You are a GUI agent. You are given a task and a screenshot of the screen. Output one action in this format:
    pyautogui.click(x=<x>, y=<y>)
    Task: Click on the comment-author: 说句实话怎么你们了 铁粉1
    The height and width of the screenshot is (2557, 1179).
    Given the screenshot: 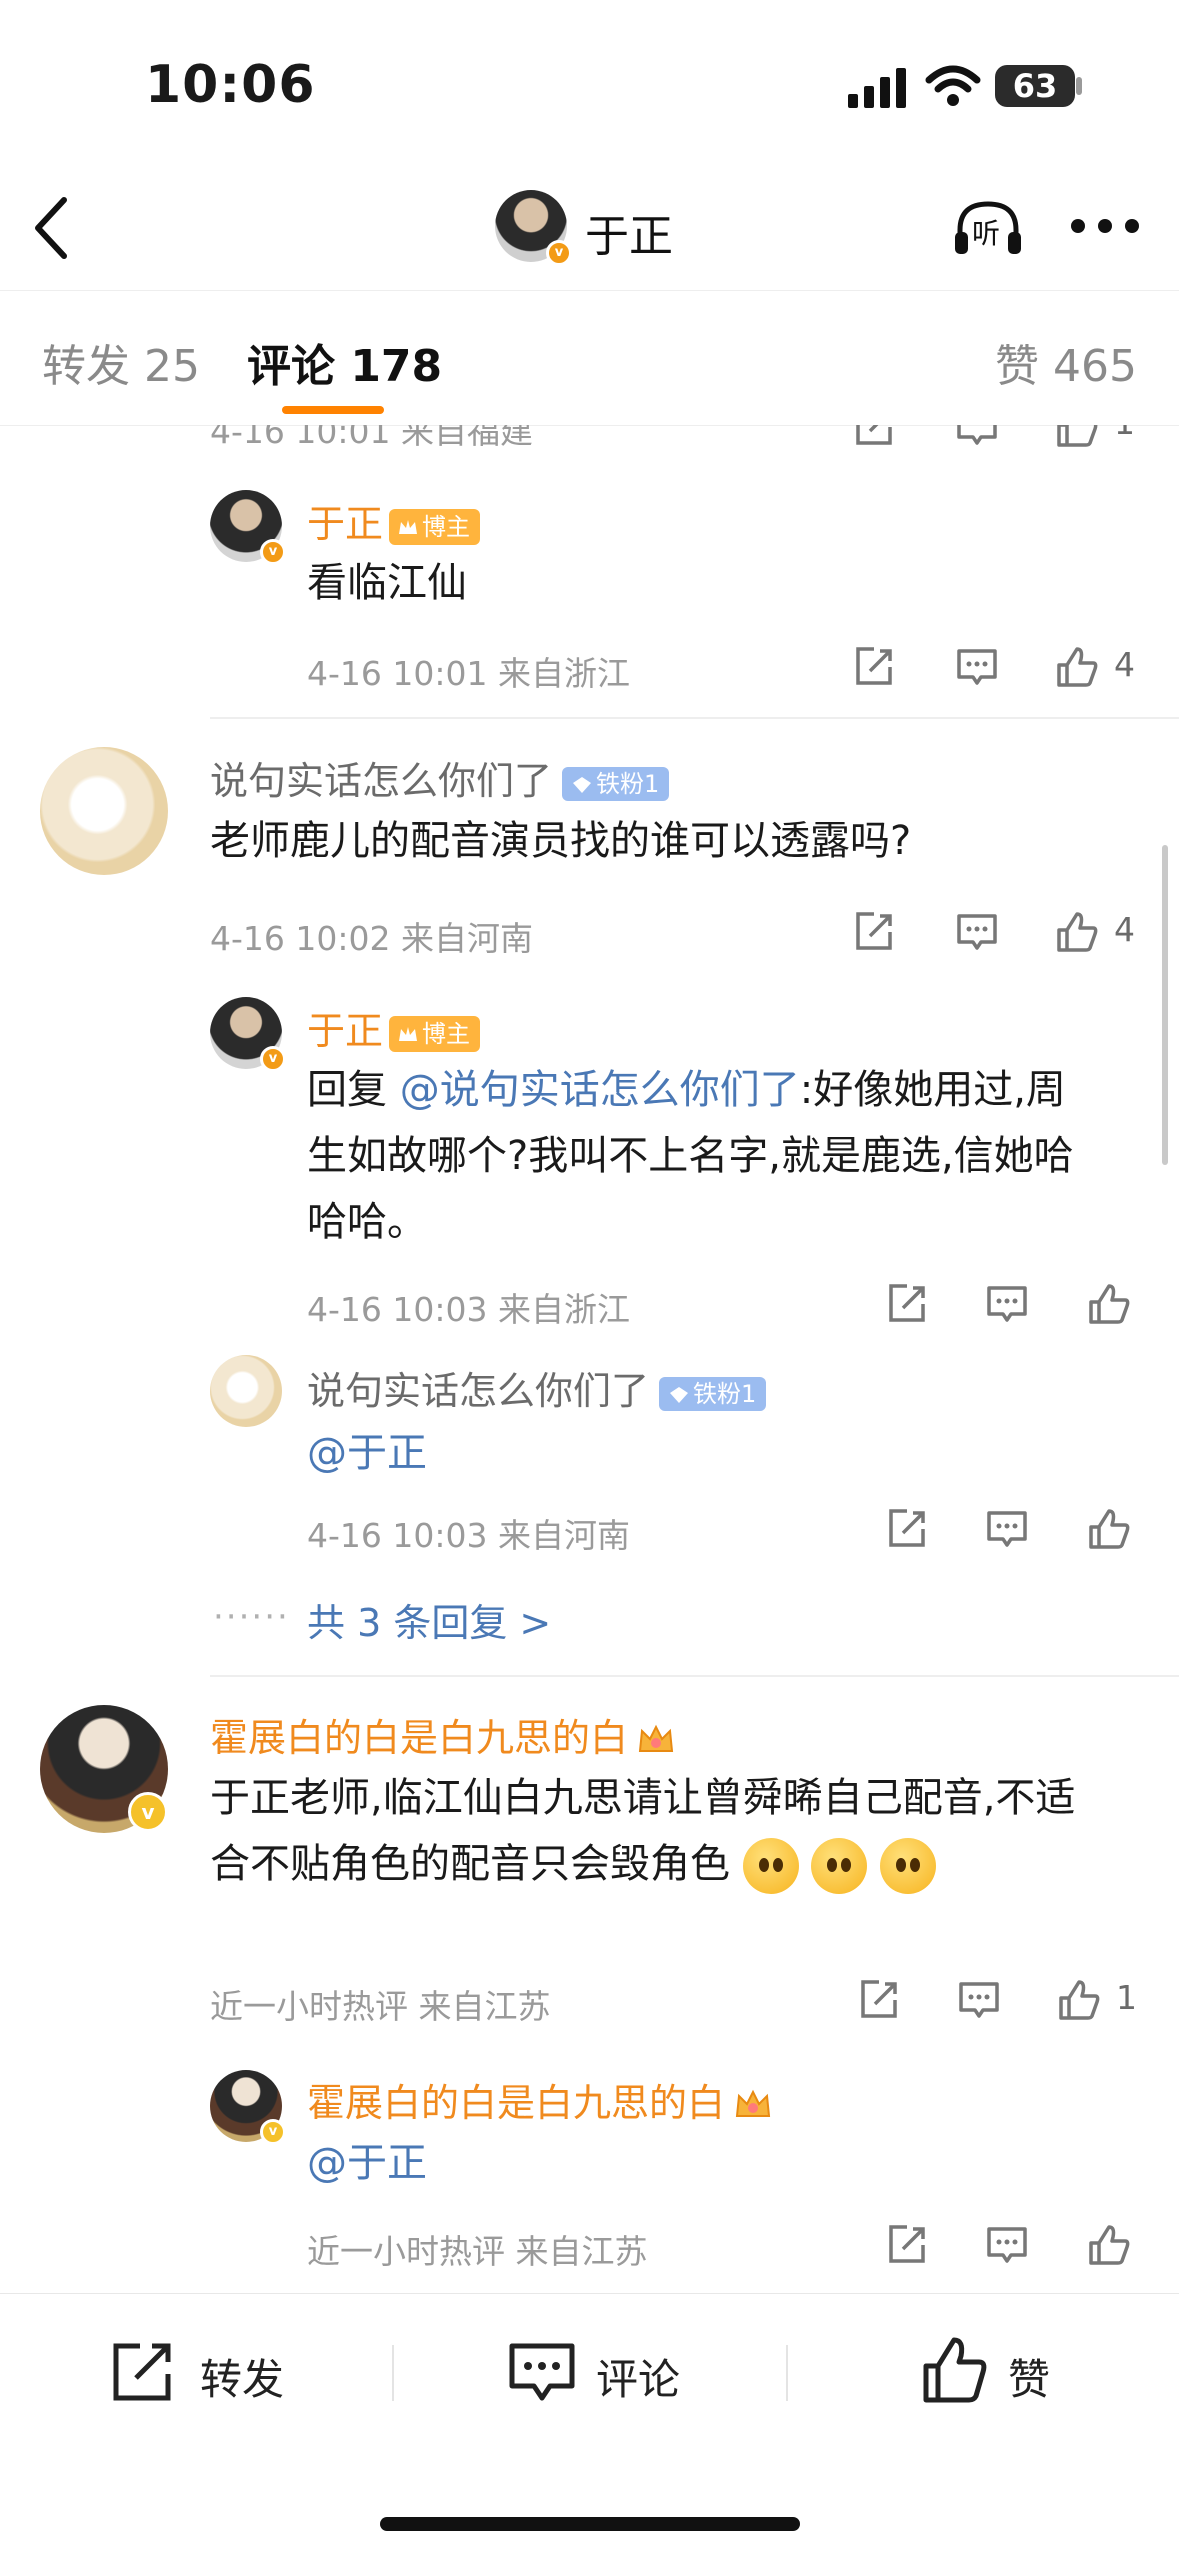 What is the action you would take?
    pyautogui.click(x=440, y=777)
    